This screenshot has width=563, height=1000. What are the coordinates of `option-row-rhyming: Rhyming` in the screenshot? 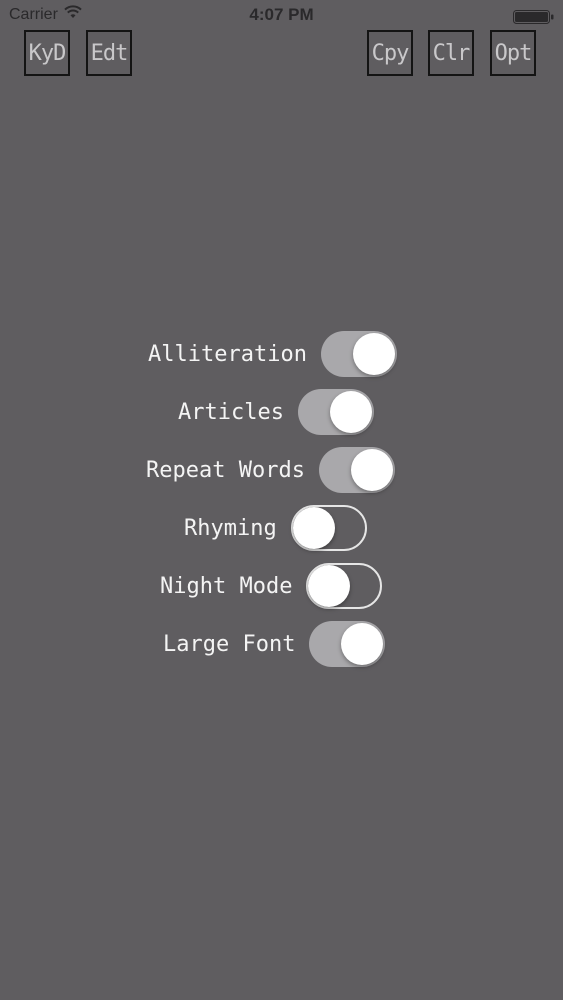 It's located at (275, 528).